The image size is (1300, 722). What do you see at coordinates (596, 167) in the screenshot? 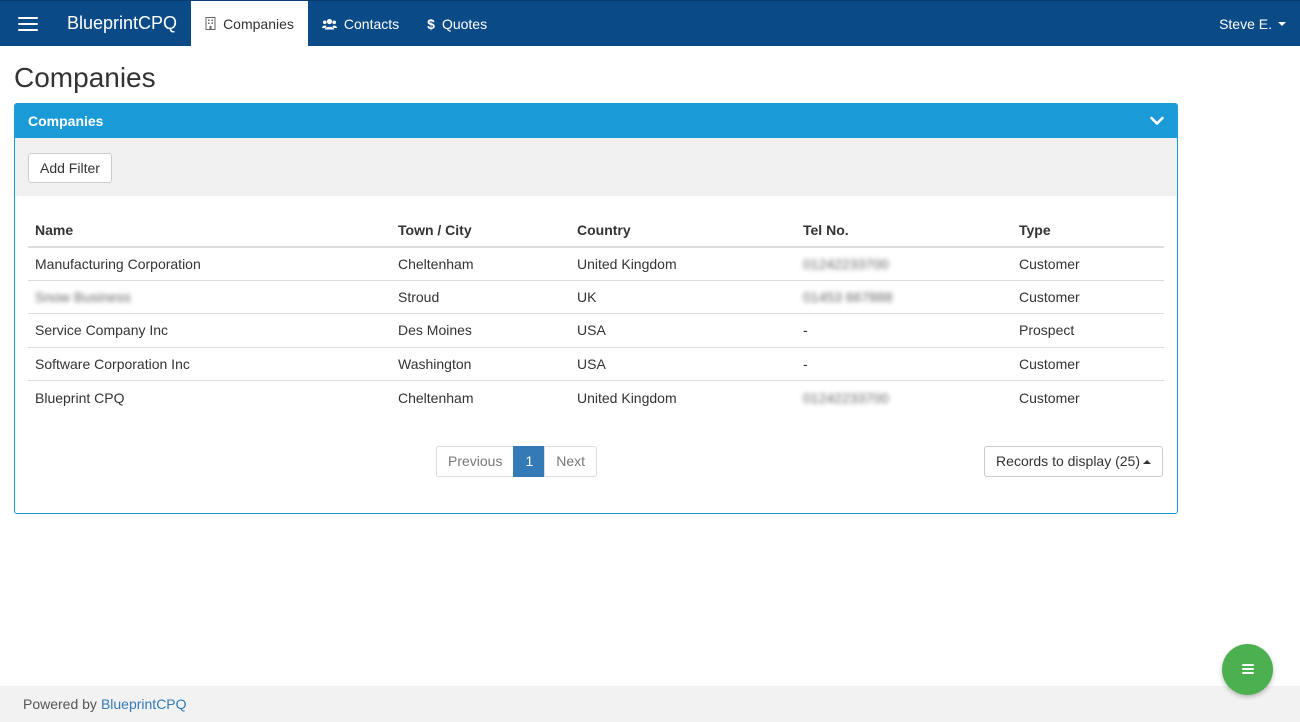
I see `filter-bar: Add Filter` at bounding box center [596, 167].